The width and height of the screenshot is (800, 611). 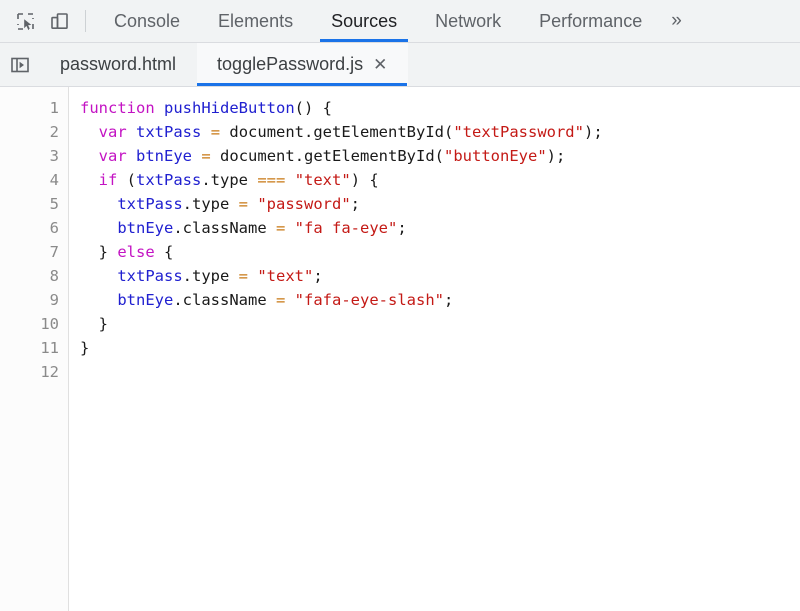 I want to click on code-token: ) {, so click(x=364, y=180).